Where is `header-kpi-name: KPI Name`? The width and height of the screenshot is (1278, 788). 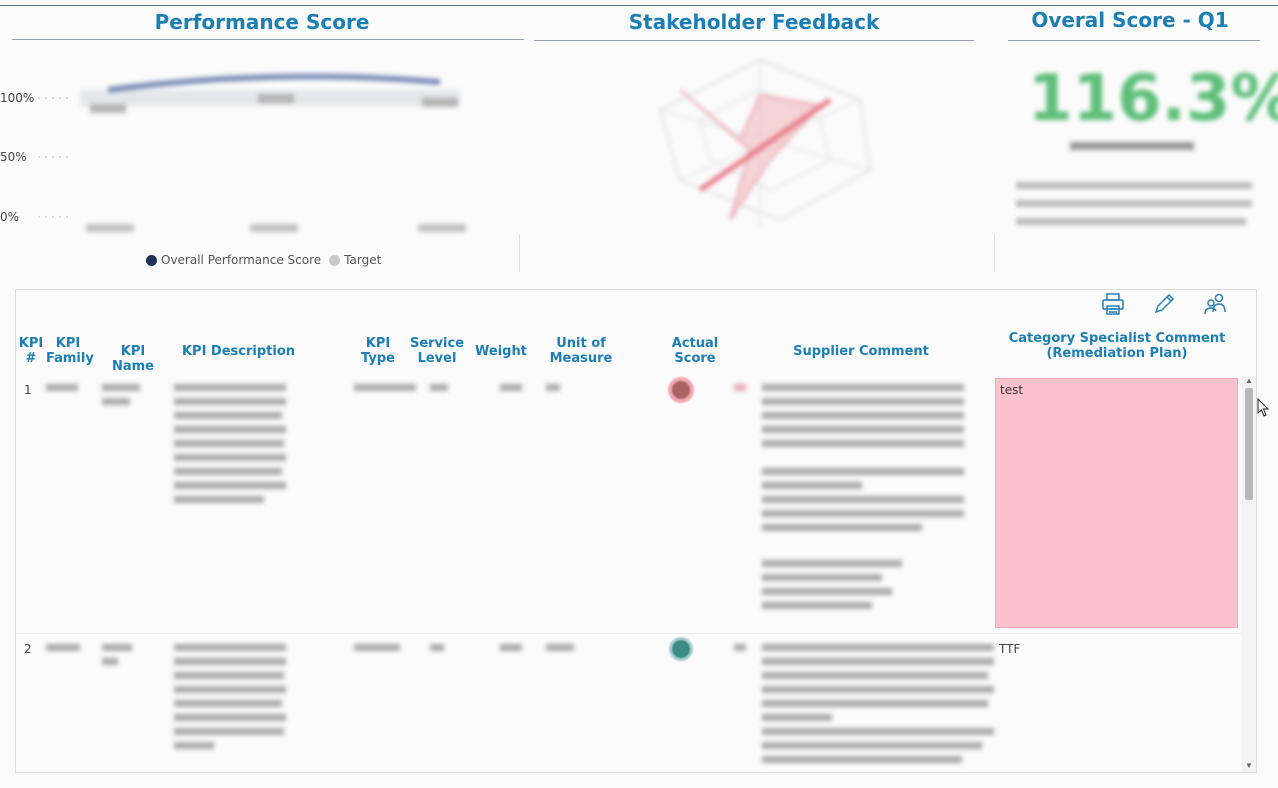
header-kpi-name: KPI Name is located at coordinates (132, 359).